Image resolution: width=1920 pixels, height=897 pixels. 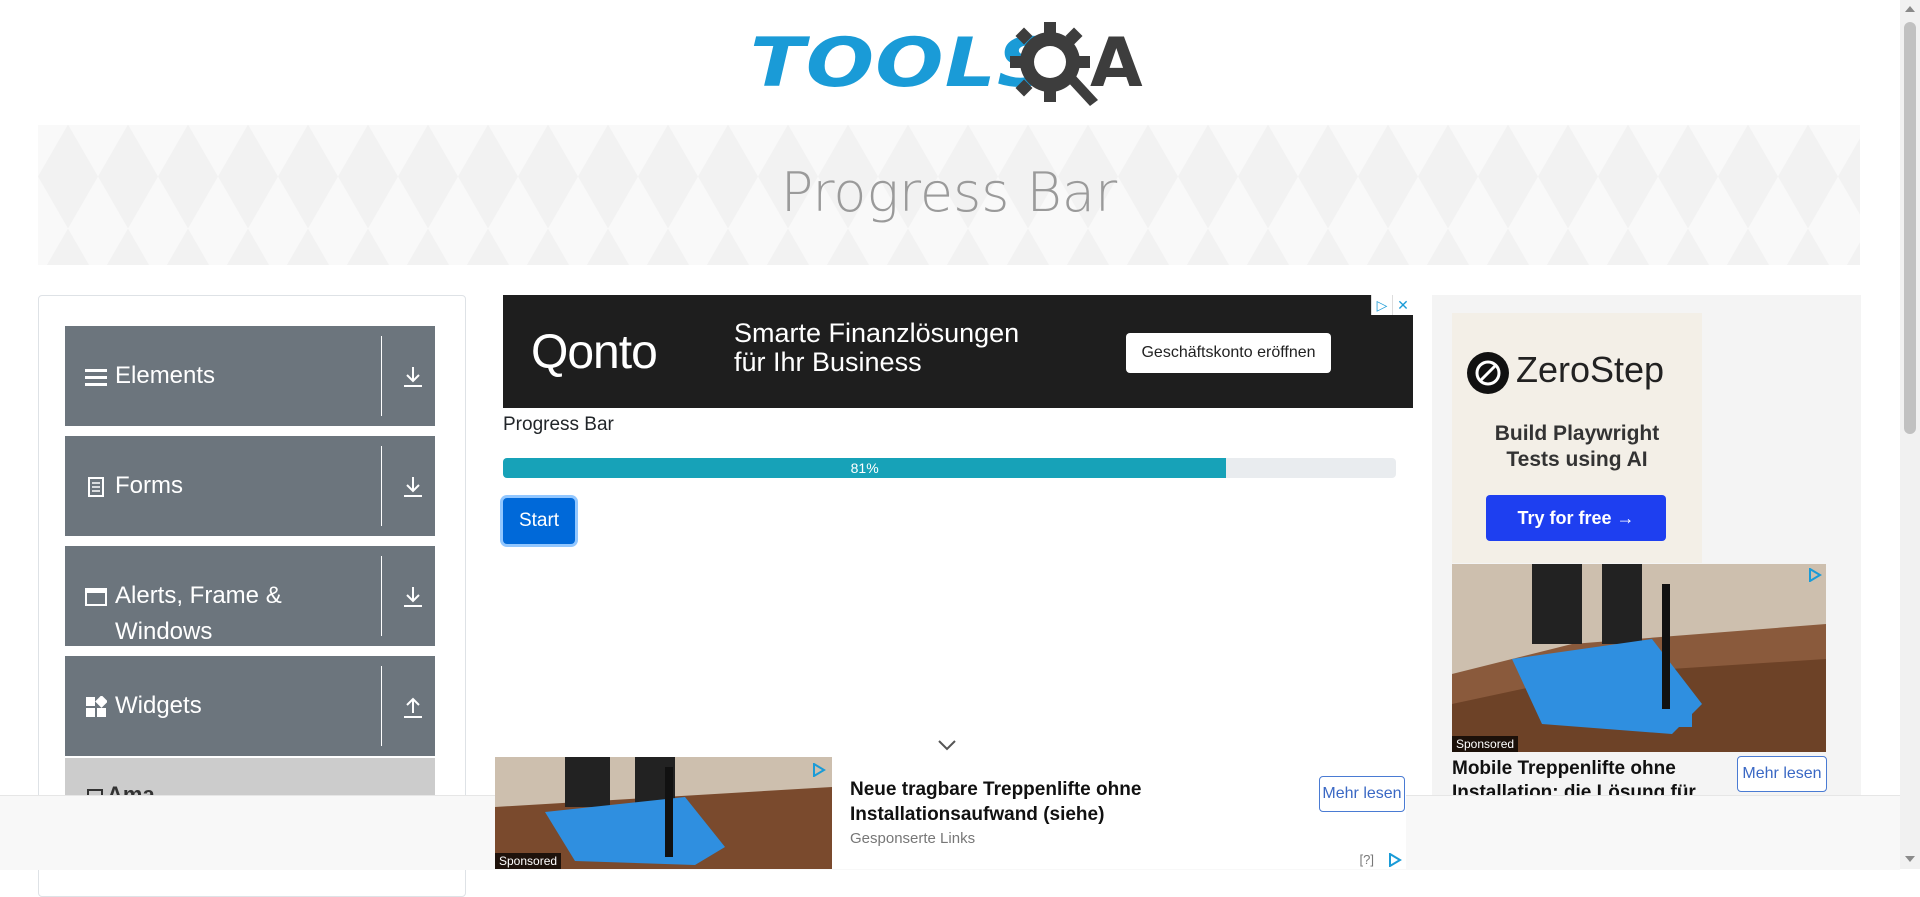 I want to click on ad-text-line2: Tests using AI, so click(x=1577, y=459).